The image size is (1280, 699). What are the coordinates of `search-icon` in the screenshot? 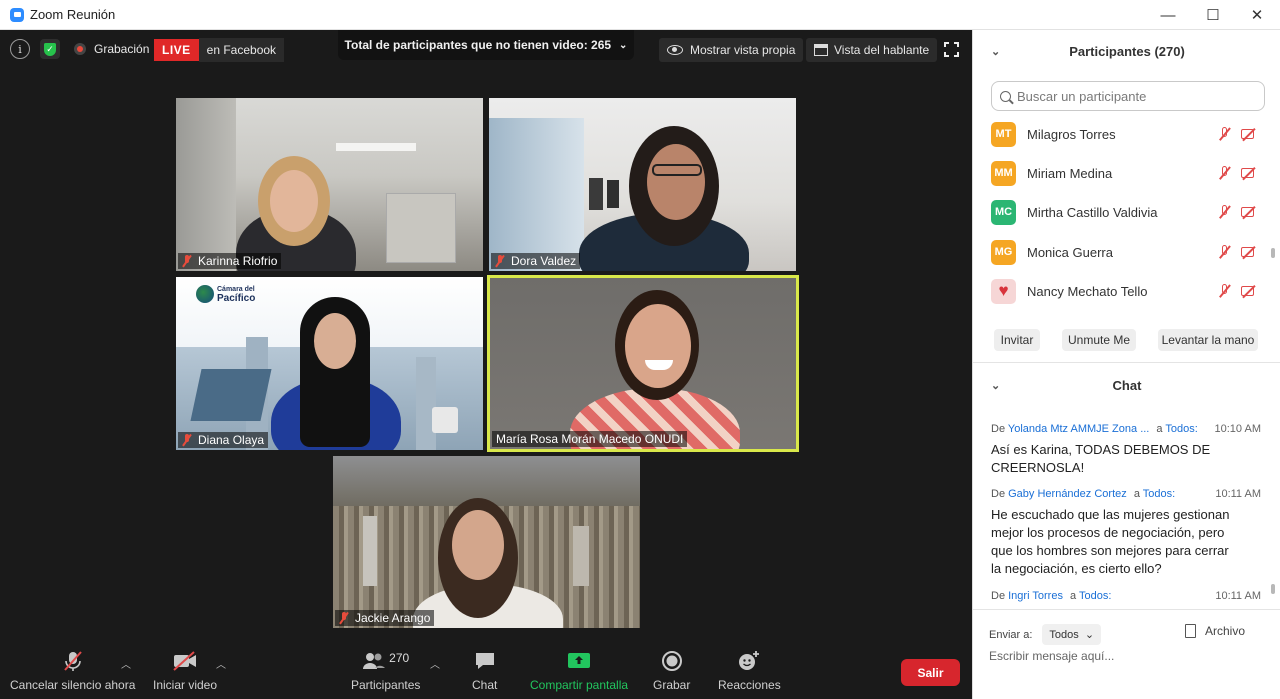 It's located at (1005, 96).